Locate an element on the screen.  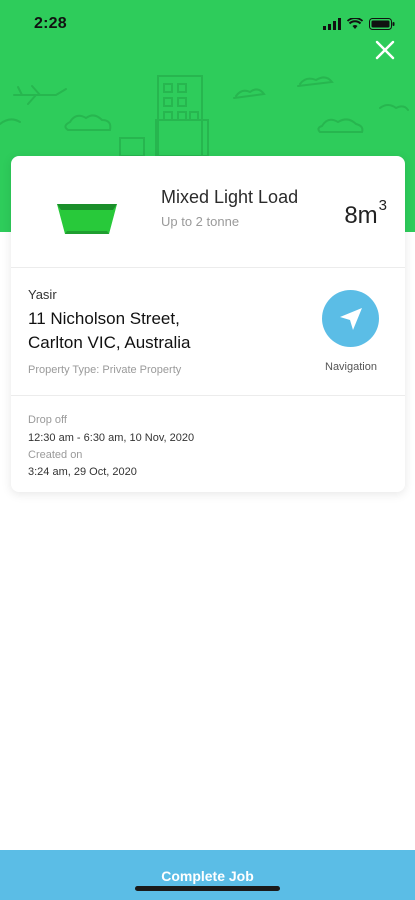
home-indicator is located at coordinates (207, 888).